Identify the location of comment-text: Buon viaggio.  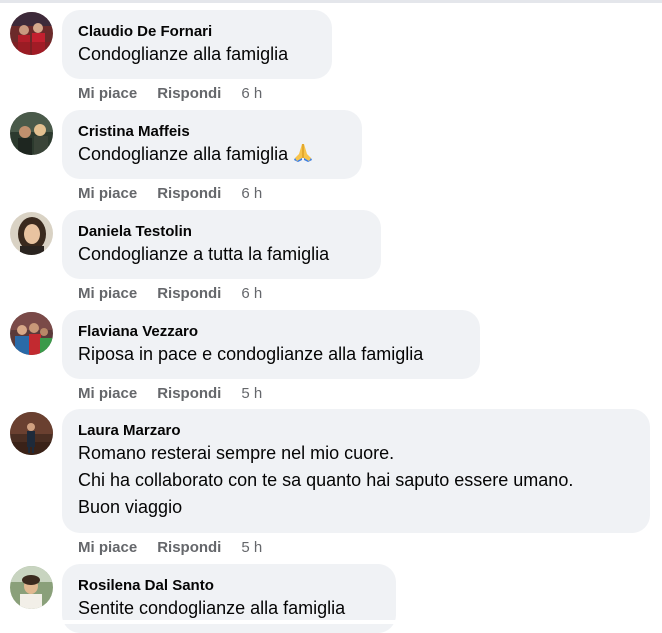
(130, 507).